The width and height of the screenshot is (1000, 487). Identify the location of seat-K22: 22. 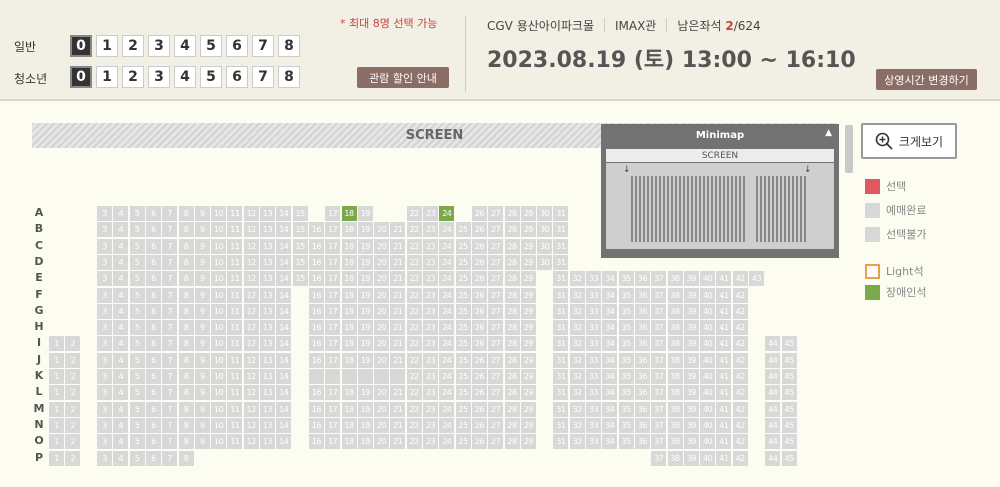
(414, 376).